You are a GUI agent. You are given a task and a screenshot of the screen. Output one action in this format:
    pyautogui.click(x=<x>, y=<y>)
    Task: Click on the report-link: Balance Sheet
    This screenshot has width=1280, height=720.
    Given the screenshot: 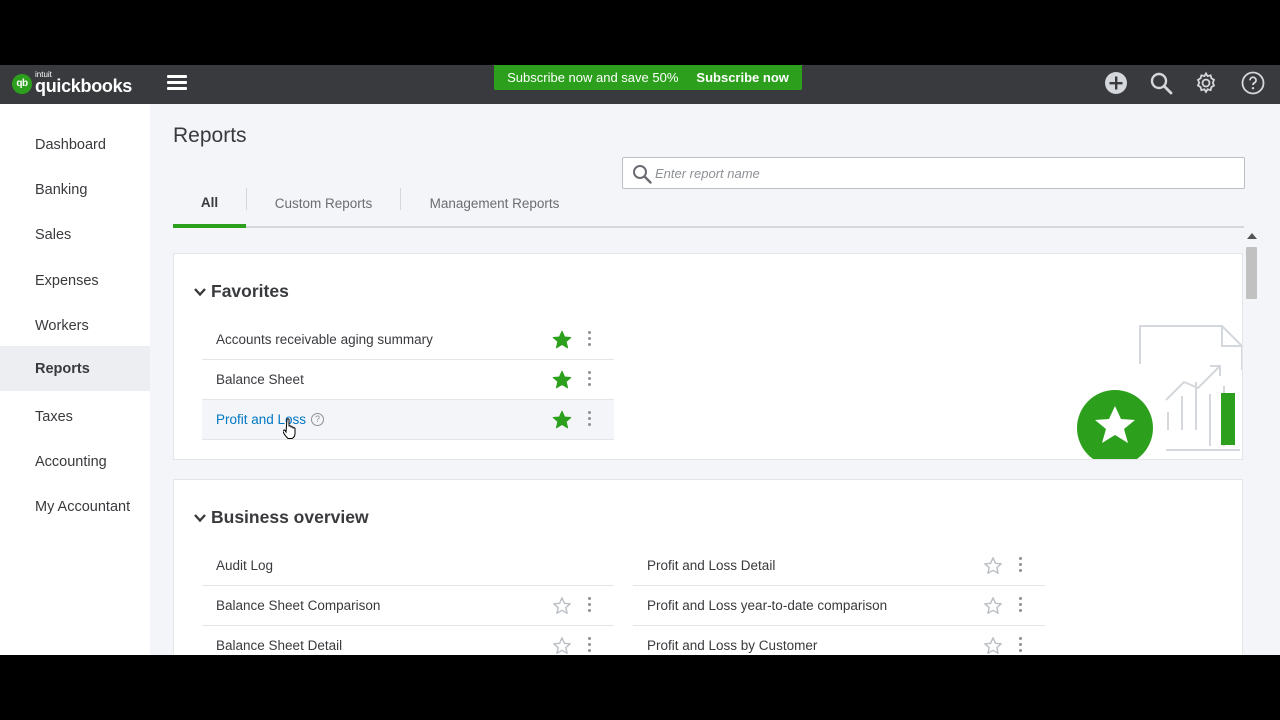 What is the action you would take?
    pyautogui.click(x=260, y=379)
    